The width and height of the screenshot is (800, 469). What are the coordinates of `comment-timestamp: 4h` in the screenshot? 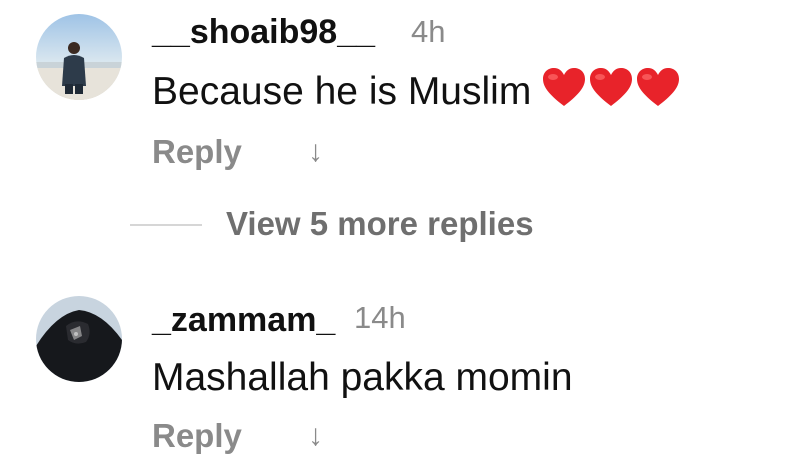 It's located at (428, 31).